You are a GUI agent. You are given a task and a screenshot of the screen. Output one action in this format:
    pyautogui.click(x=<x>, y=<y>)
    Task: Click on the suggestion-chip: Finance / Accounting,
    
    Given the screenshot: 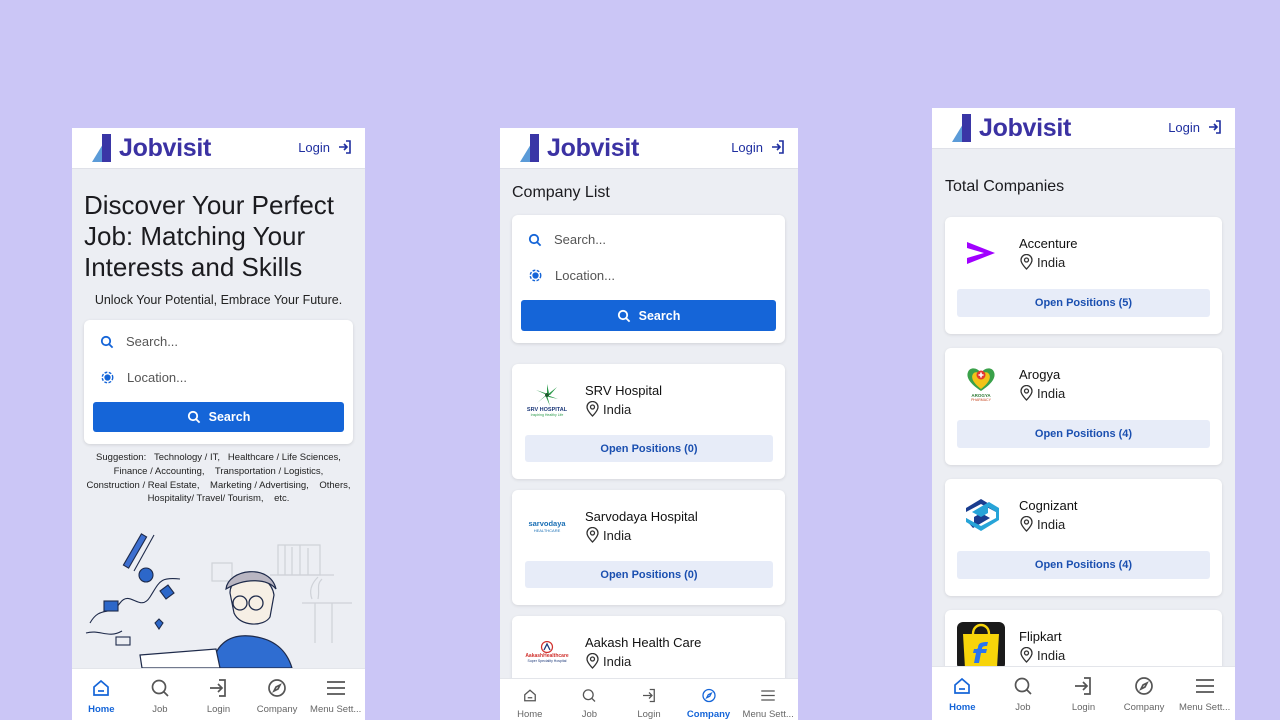 What is the action you would take?
    pyautogui.click(x=159, y=471)
    